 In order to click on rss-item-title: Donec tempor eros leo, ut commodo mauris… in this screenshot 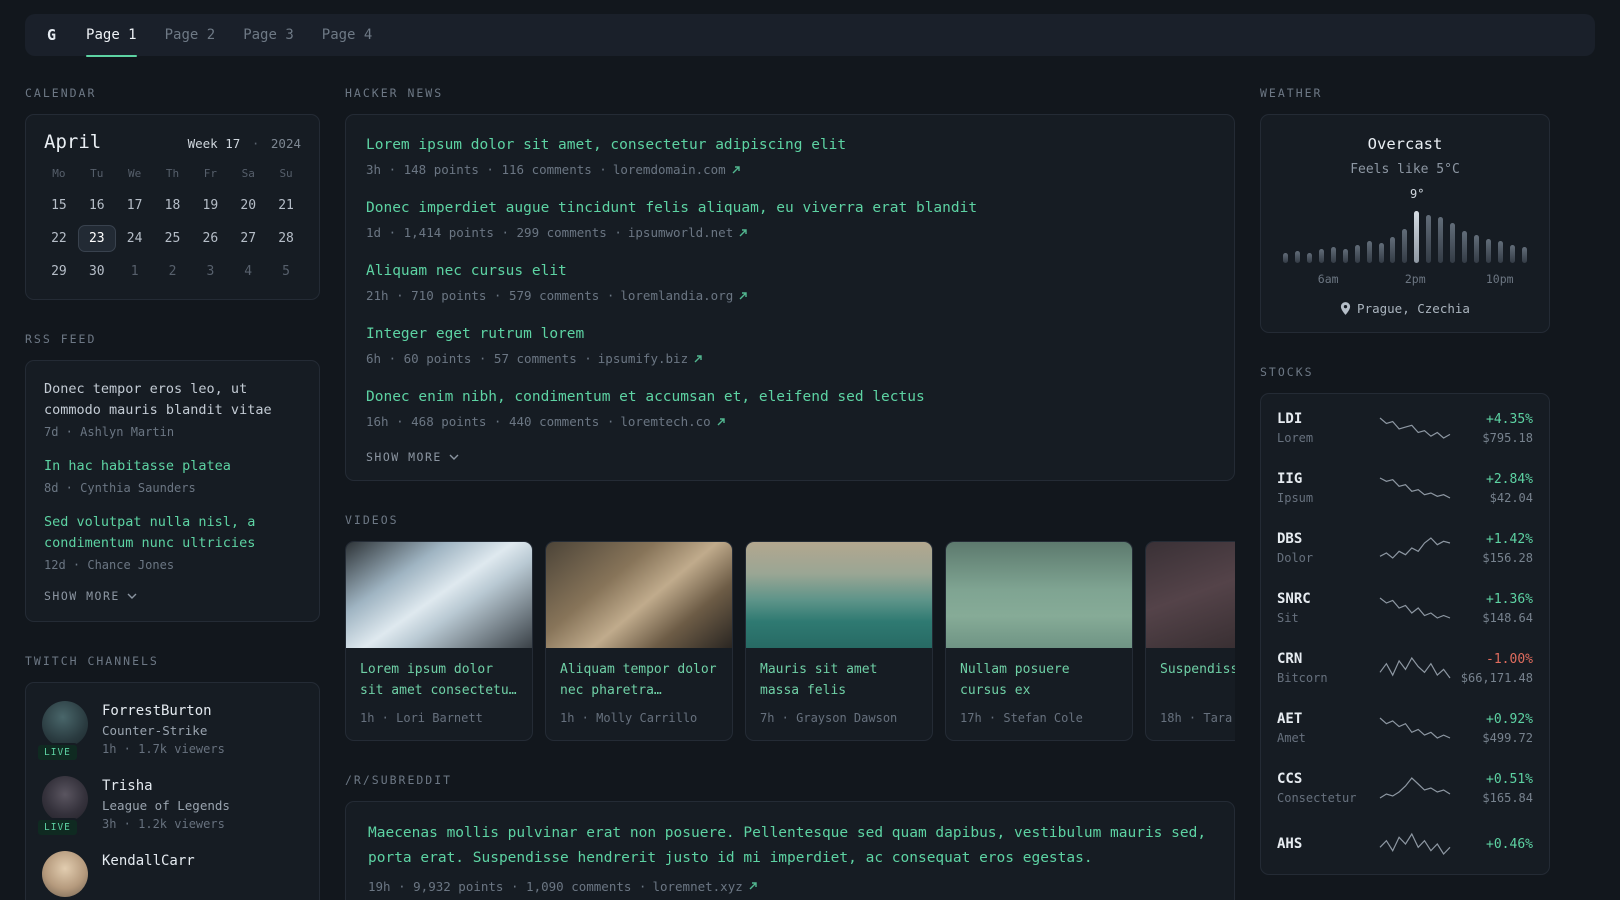, I will do `click(172, 400)`.